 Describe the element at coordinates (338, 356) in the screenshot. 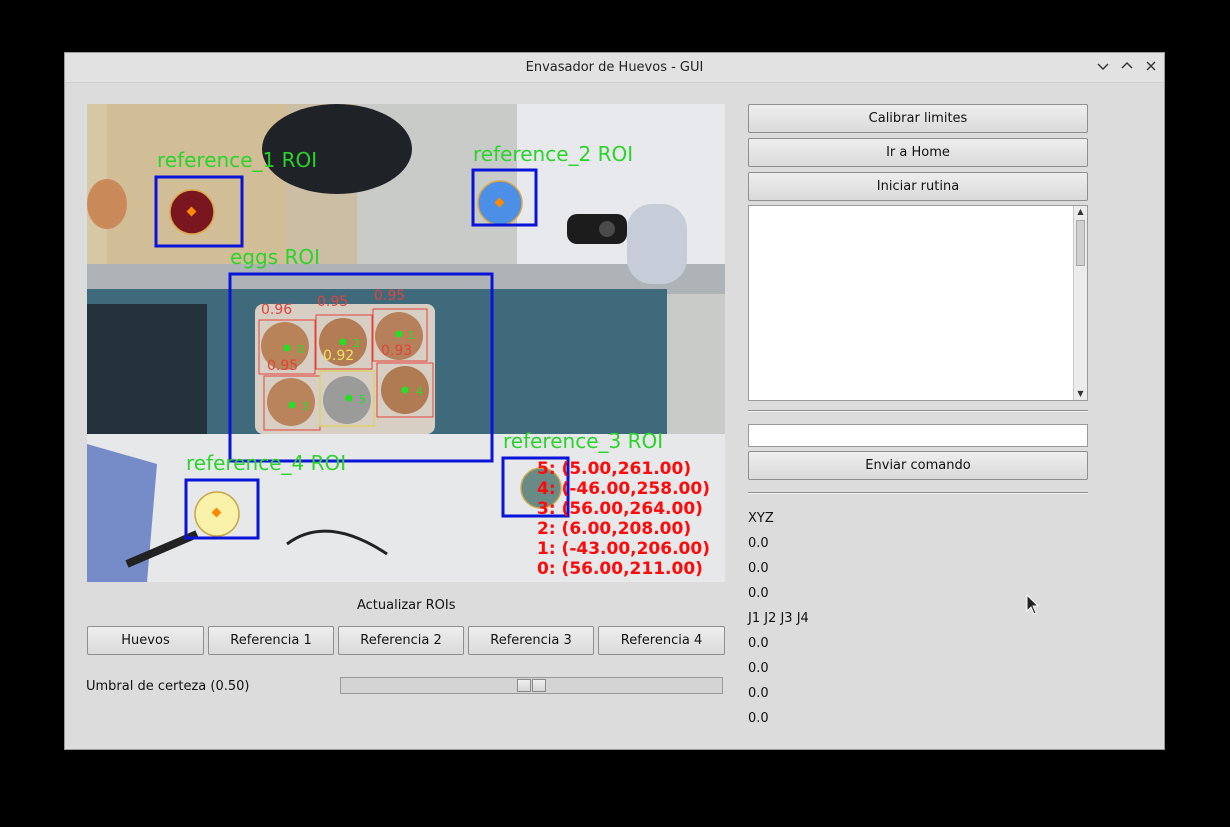

I see `egg-score: 0.92` at that location.